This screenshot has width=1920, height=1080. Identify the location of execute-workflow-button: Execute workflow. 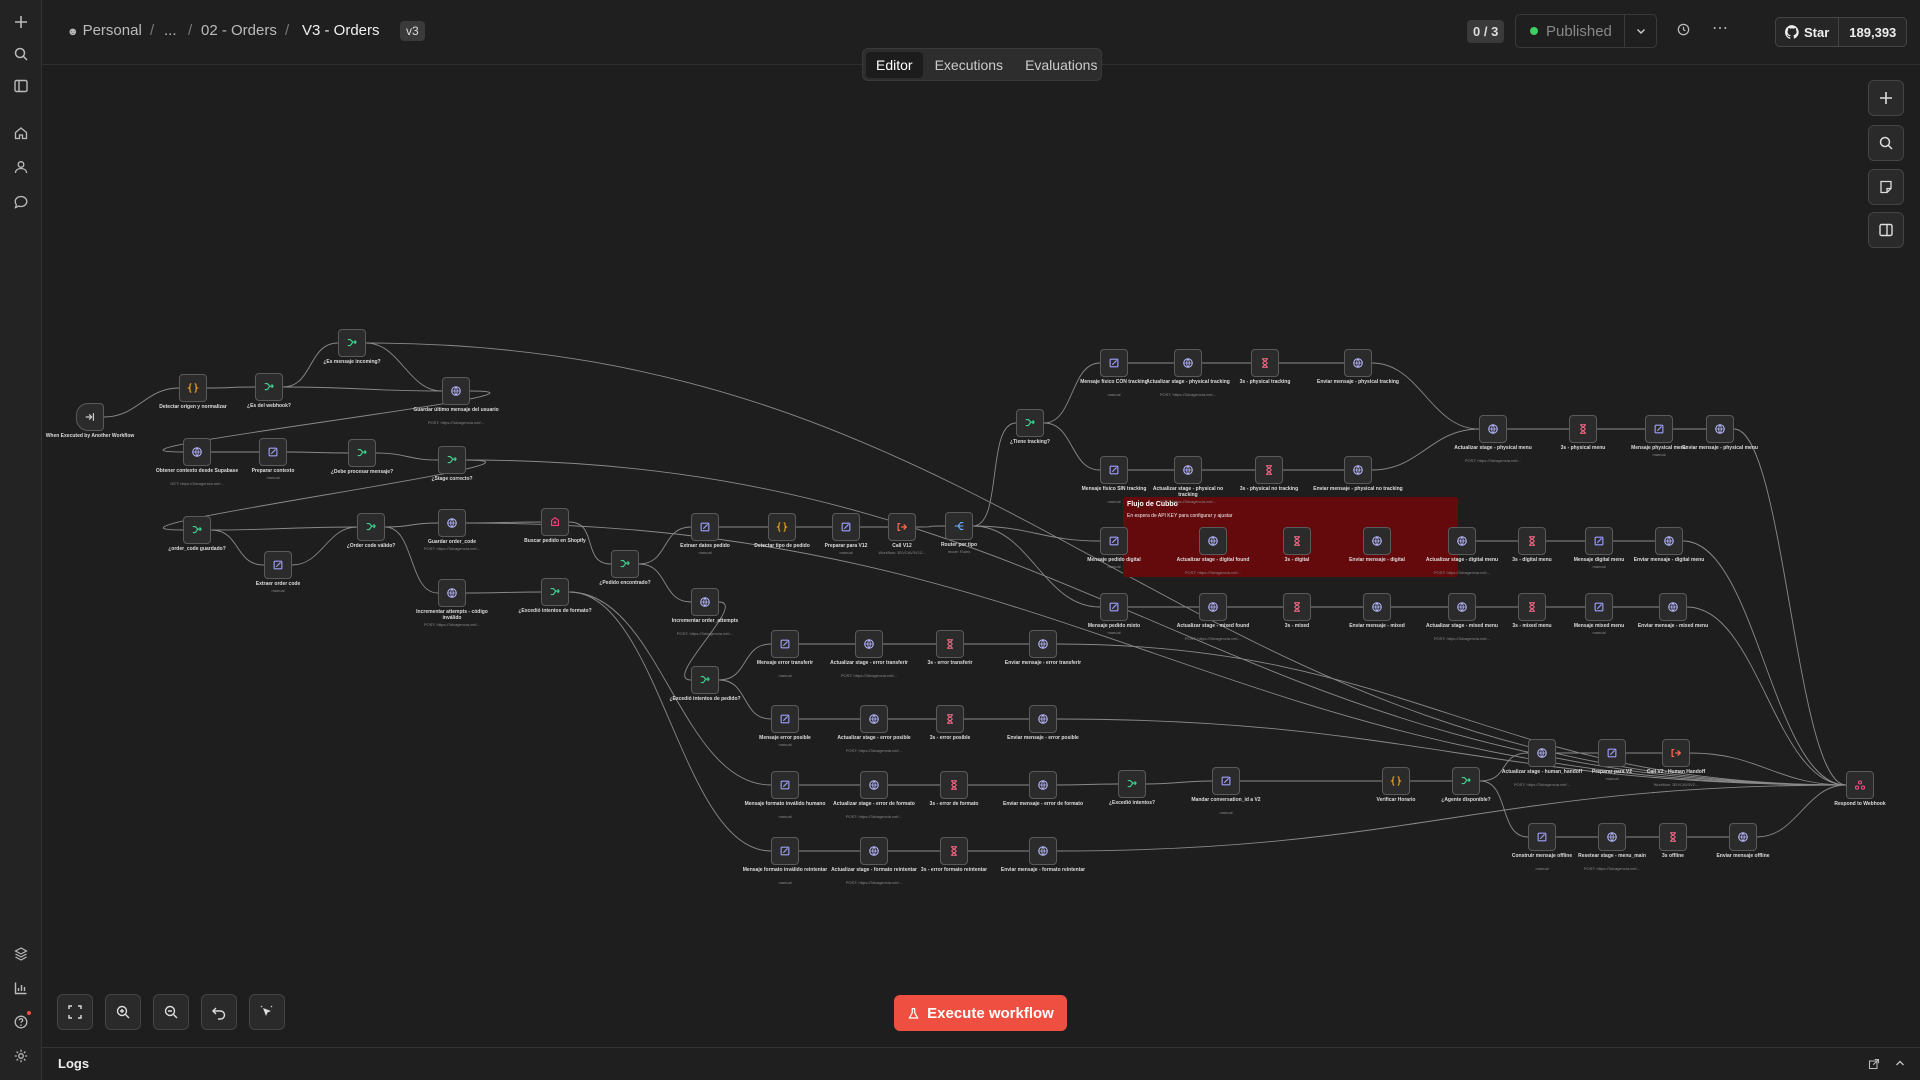
(980, 1013).